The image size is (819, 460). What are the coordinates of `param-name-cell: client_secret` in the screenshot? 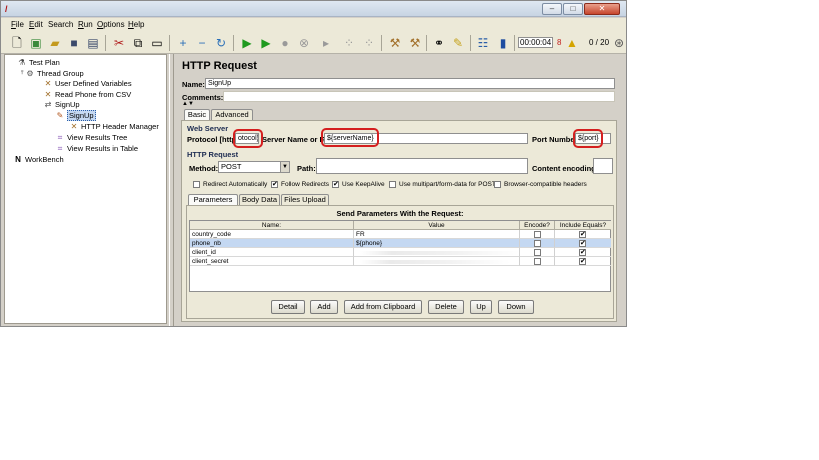 It's located at (272, 261).